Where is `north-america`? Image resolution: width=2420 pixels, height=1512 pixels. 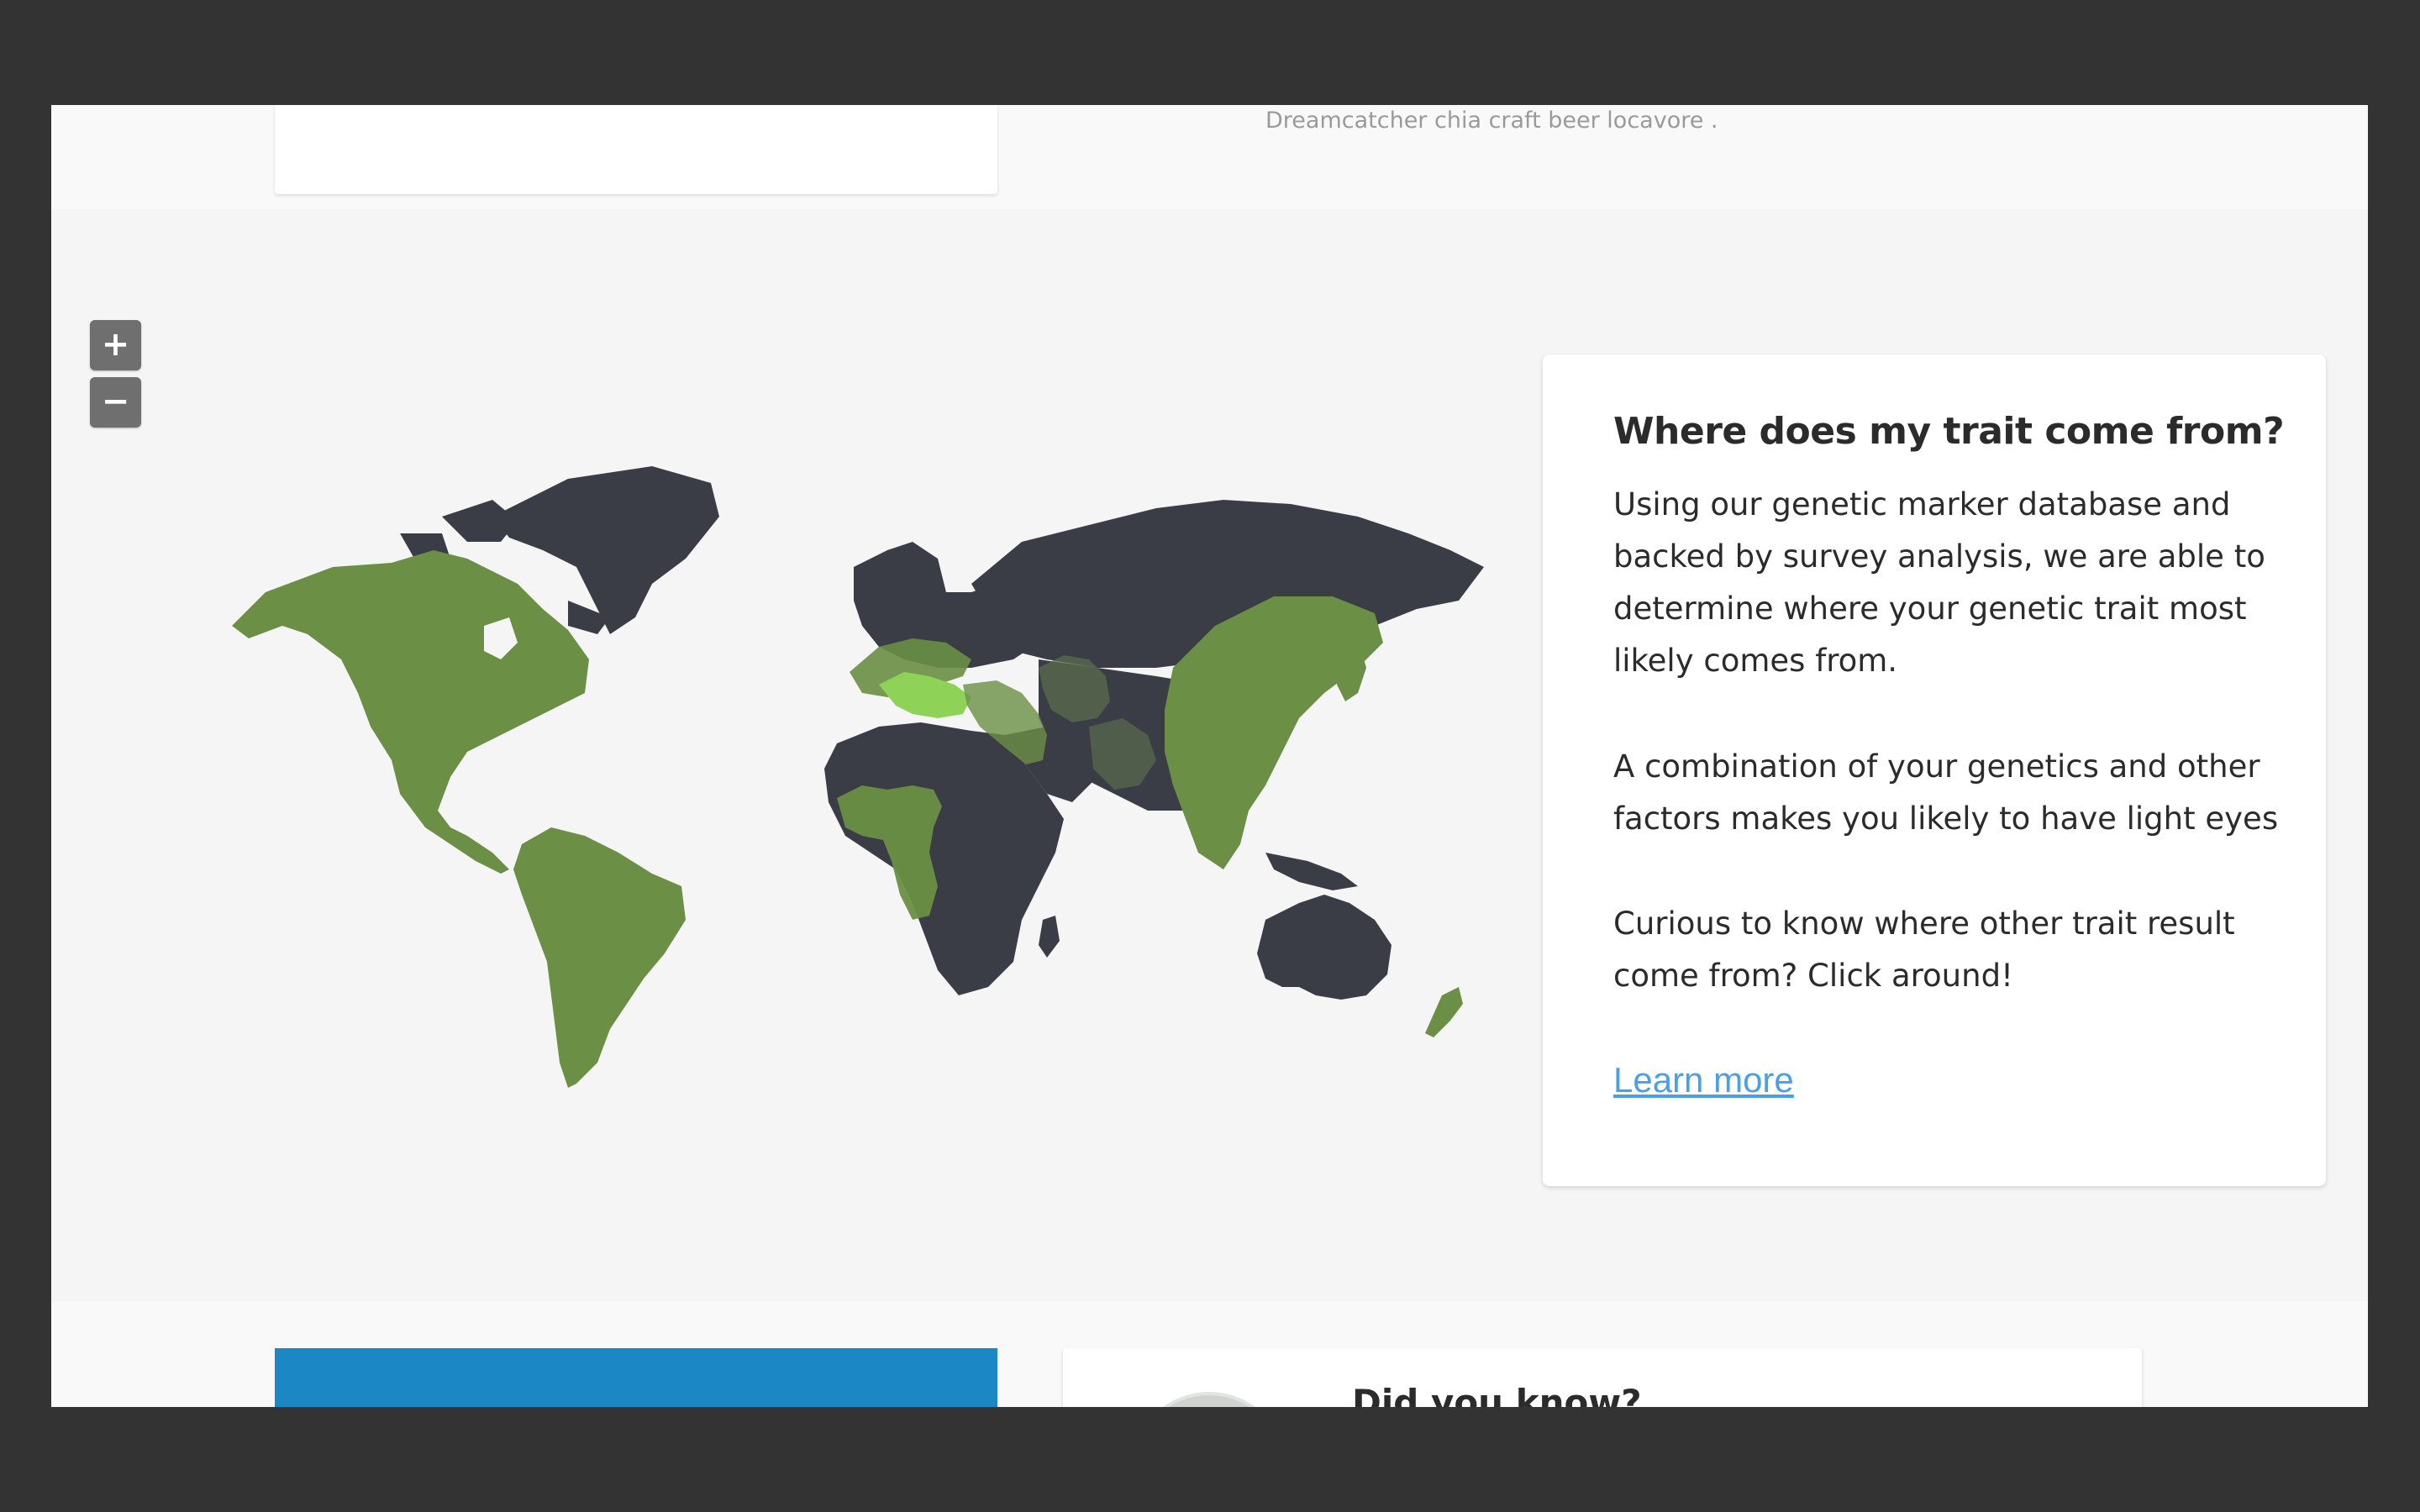
north-america is located at coordinates (411, 712).